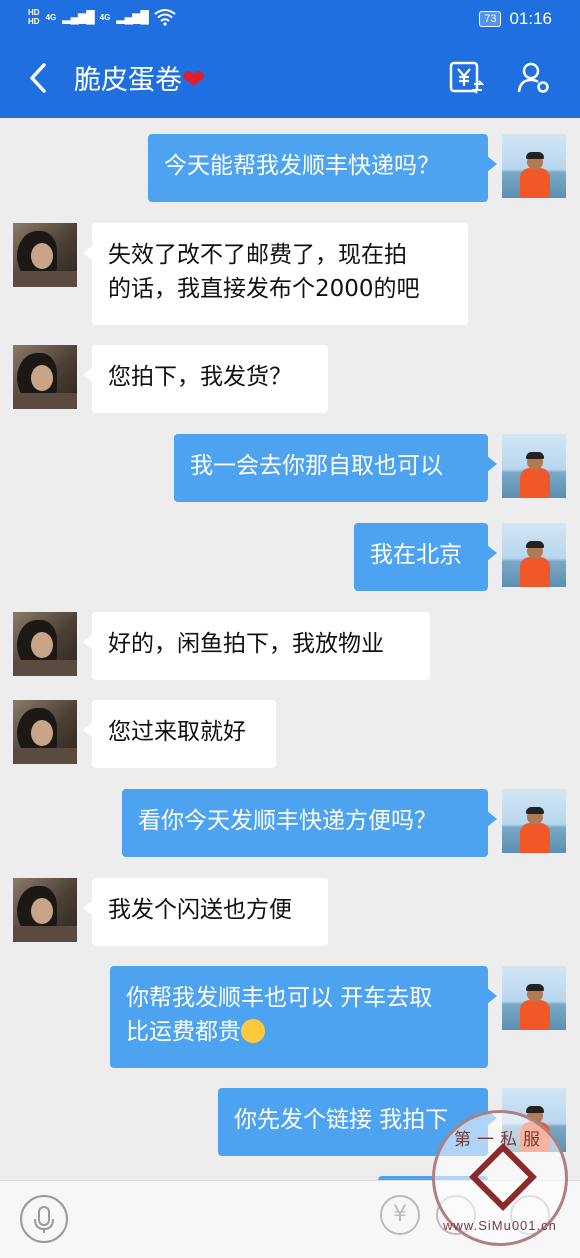 The width and height of the screenshot is (580, 1258). I want to click on message-bubble-received: 我发个闪送也方便, so click(205, 912).